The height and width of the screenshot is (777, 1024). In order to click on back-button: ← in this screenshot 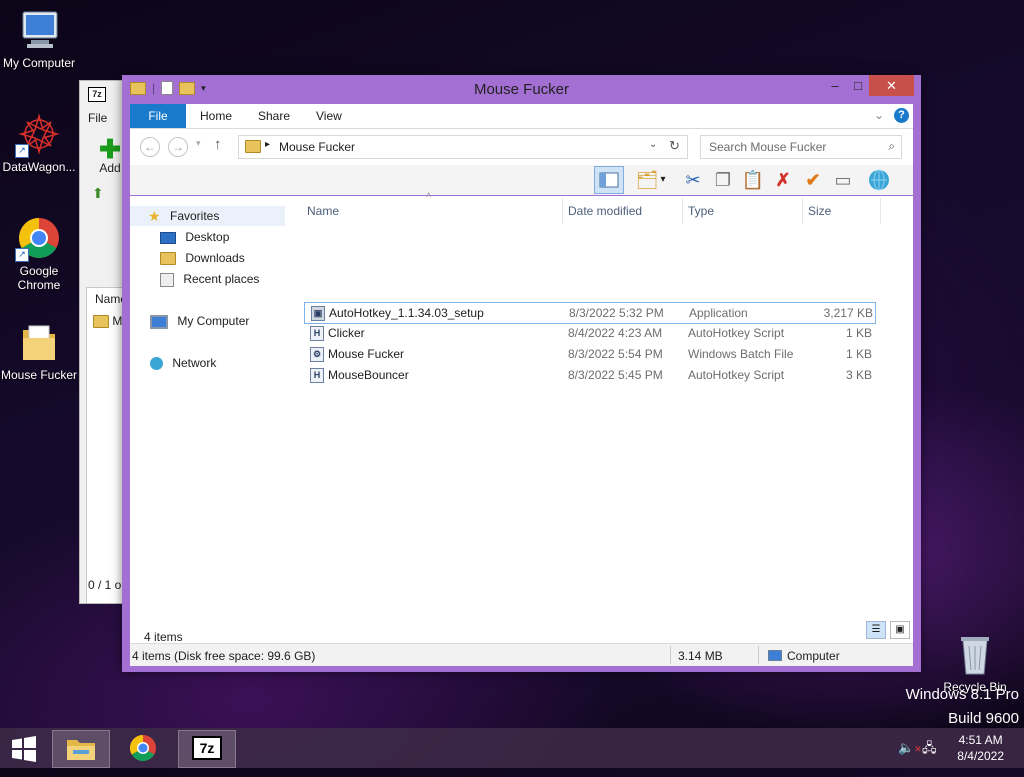, I will do `click(150, 147)`.